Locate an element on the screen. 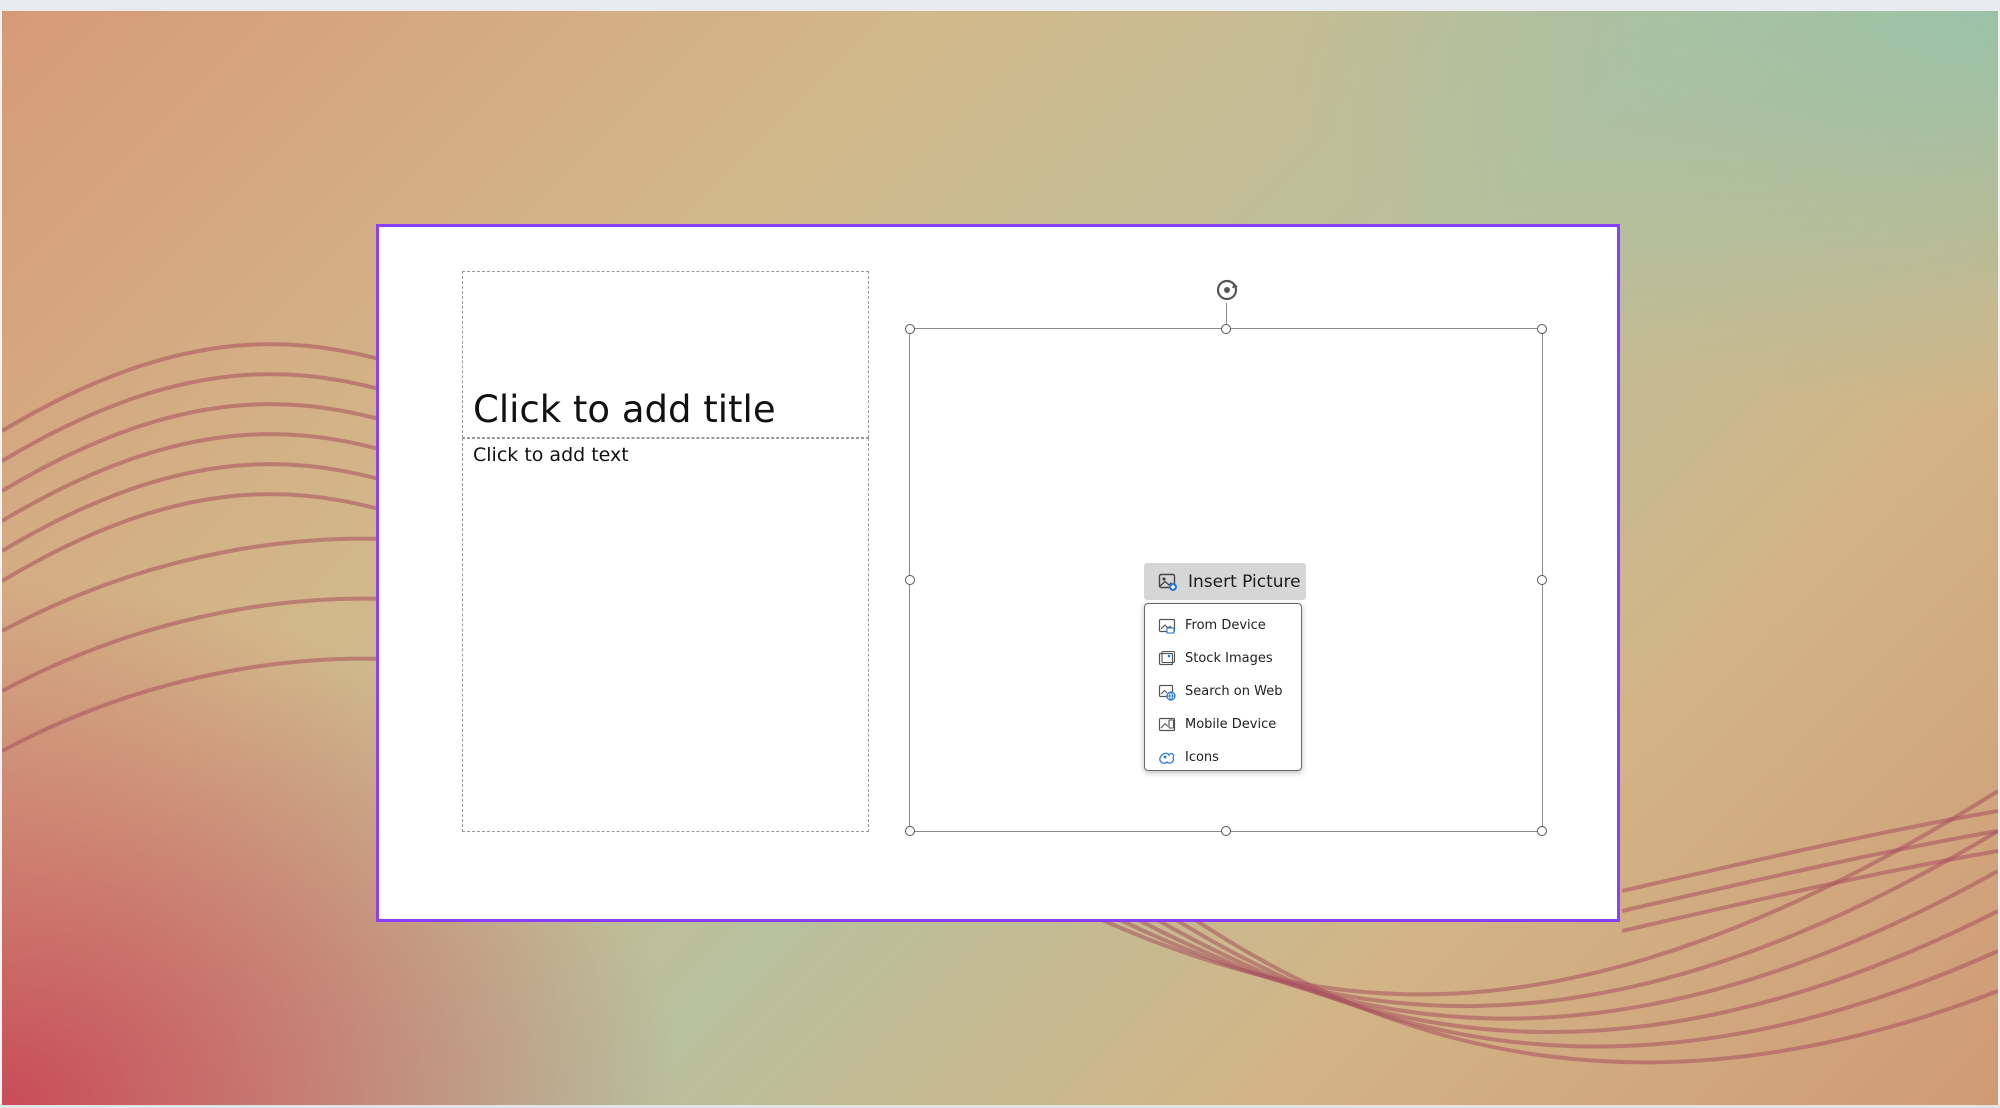 Image resolution: width=2000 pixels, height=1108 pixels. resize-handle-bottom is located at coordinates (1226, 831).